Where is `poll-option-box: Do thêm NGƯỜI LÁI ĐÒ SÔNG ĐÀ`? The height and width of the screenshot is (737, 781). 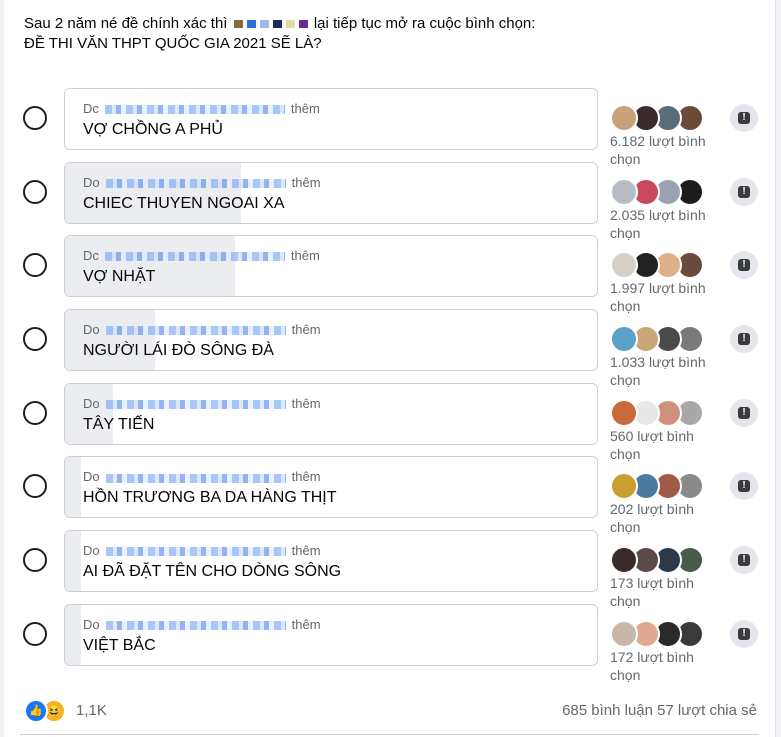
poll-option-box: Do thêm NGƯỜI LÁI ĐÒ SÔNG ĐÀ is located at coordinates (331, 340).